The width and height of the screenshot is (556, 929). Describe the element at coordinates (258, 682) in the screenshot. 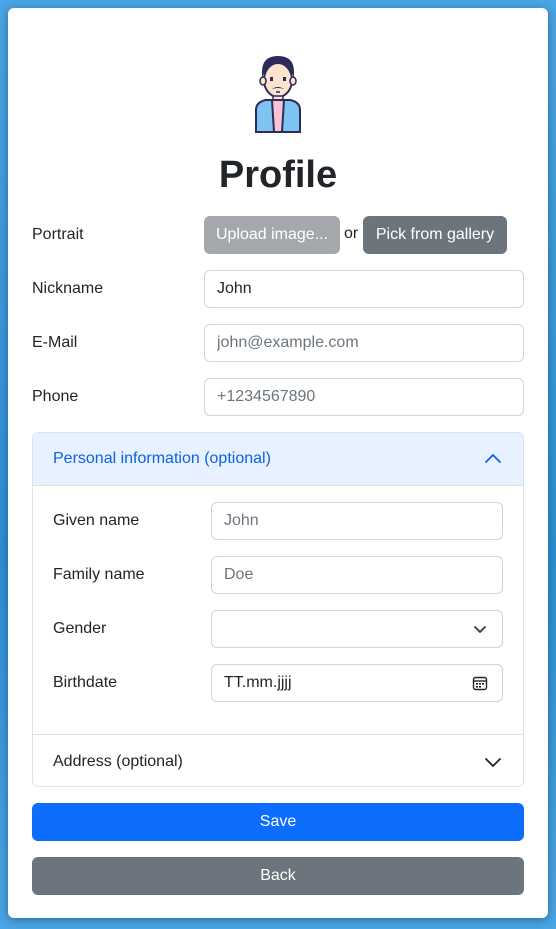

I see `birthdate-value: TT.mm.jjjj` at that location.